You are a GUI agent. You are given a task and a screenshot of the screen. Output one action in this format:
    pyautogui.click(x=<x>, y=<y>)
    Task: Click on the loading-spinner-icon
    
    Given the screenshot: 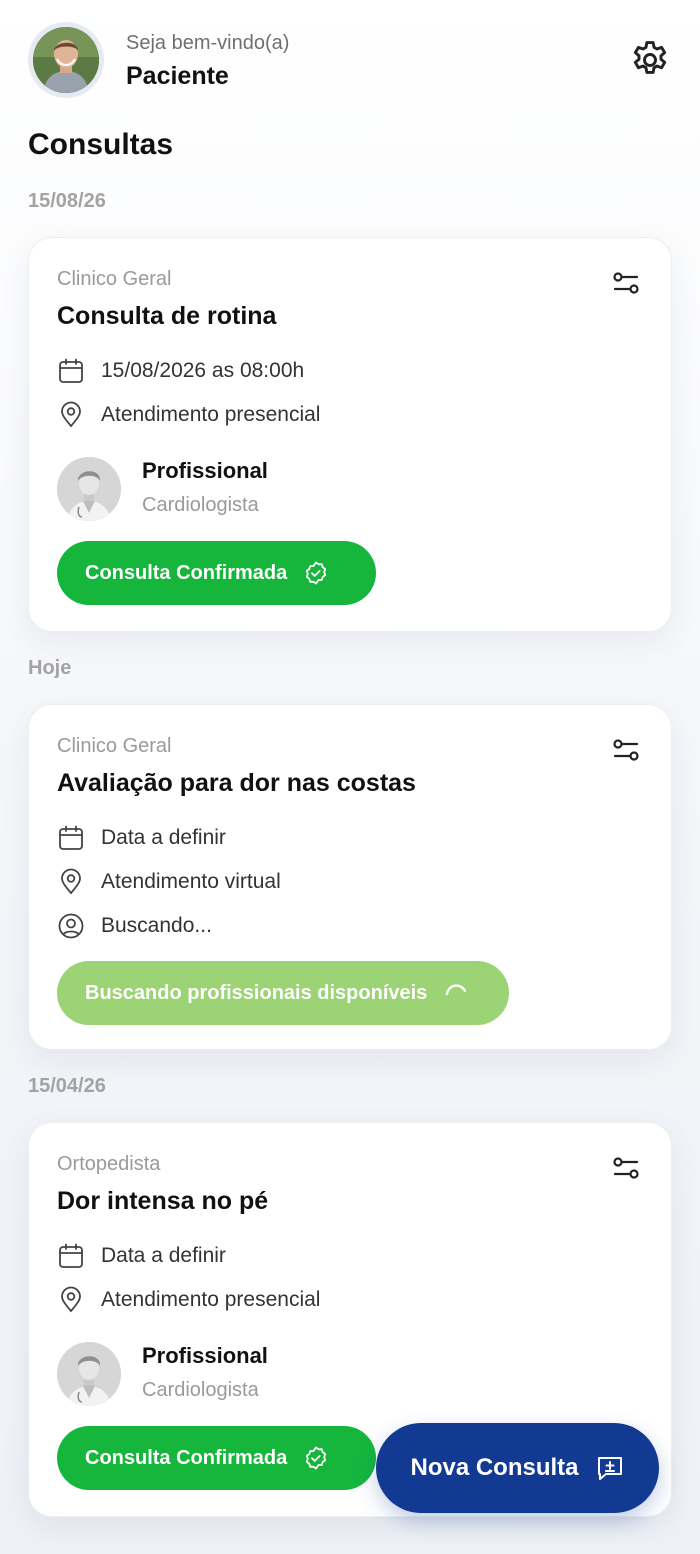 What is the action you would take?
    pyautogui.click(x=456, y=993)
    